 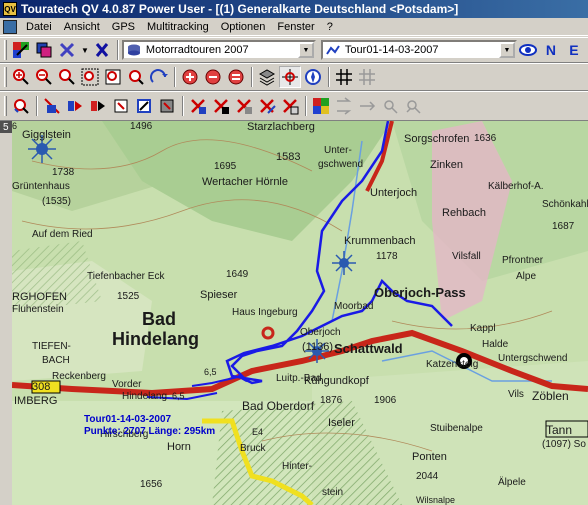 What do you see at coordinates (121, 106) in the screenshot?
I see `track-next-icon` at bounding box center [121, 106].